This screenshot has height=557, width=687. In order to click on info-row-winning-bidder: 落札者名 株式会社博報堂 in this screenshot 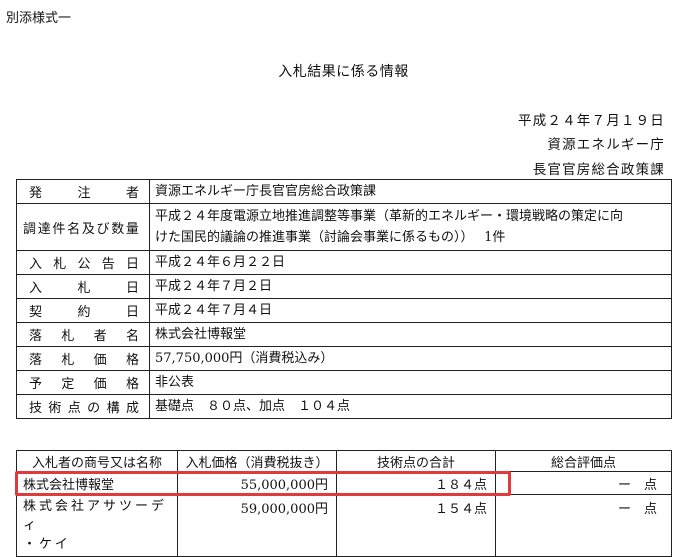, I will do `click(344, 334)`.